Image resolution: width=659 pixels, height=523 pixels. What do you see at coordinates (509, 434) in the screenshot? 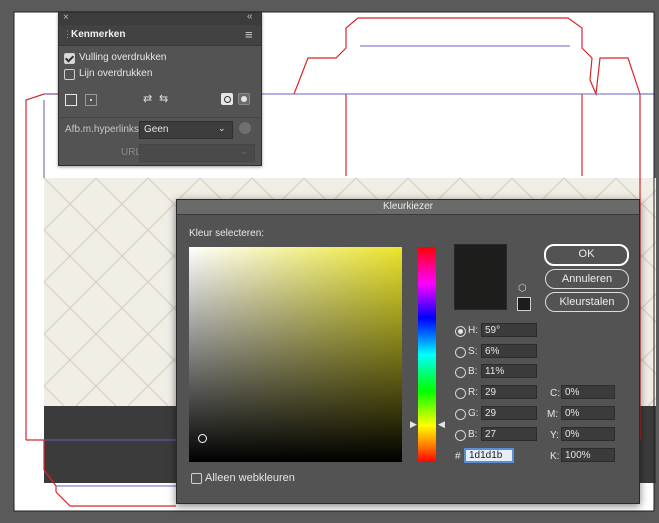
I see `blue-field: 27` at bounding box center [509, 434].